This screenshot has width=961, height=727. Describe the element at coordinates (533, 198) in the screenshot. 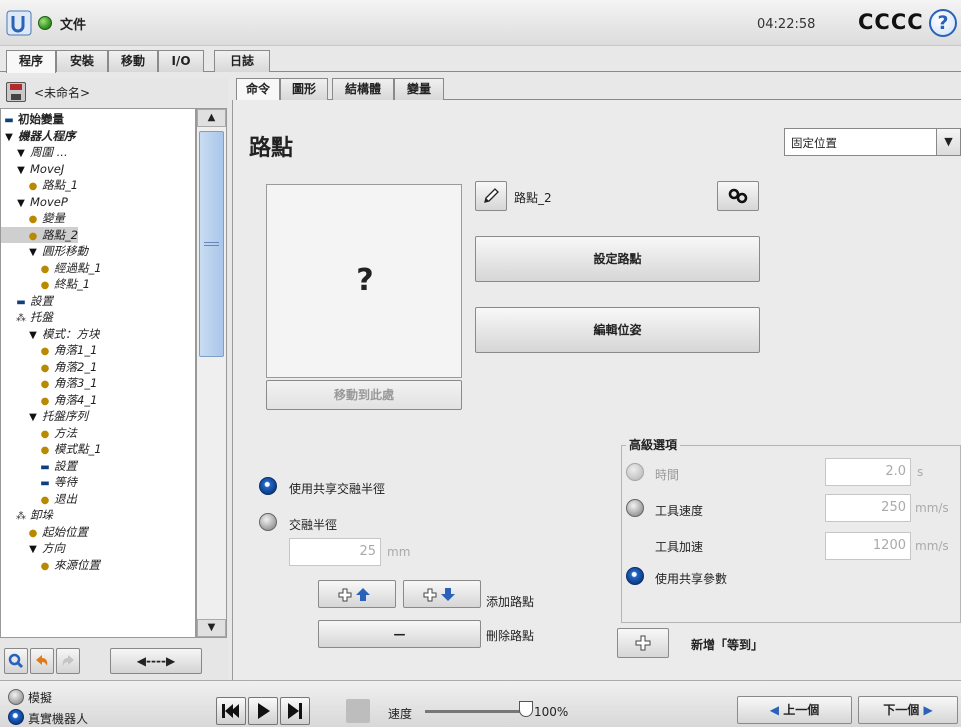

I see `waypoint-name: 路點_2` at that location.